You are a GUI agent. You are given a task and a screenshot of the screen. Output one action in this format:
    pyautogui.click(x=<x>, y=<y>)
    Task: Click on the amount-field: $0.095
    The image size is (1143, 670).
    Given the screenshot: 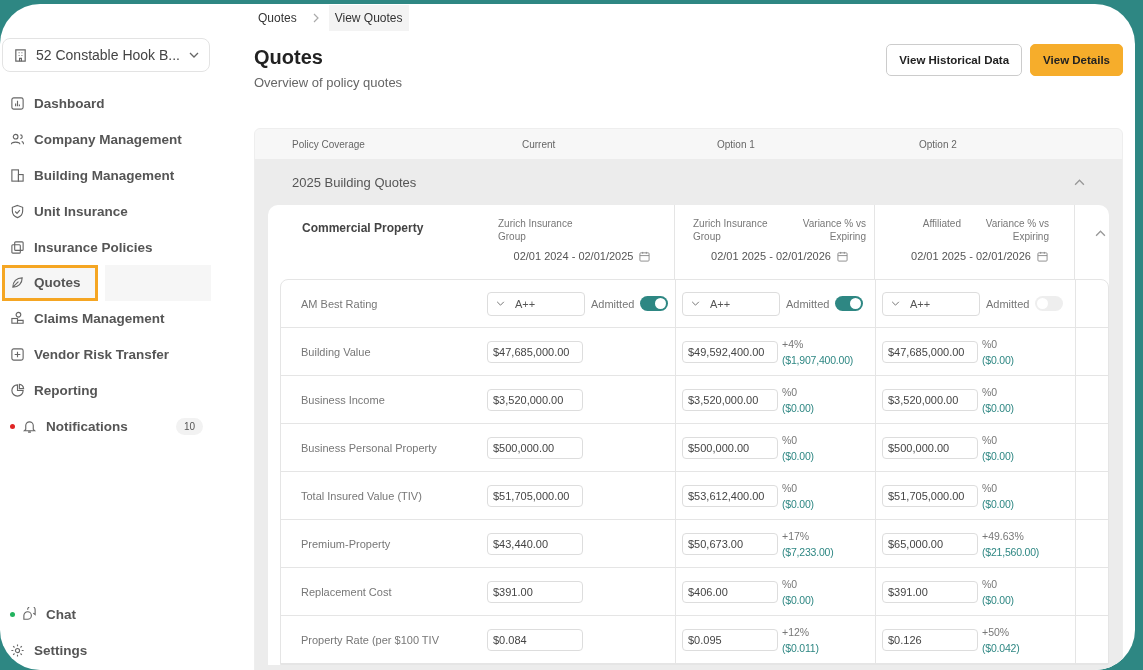 What is the action you would take?
    pyautogui.click(x=730, y=639)
    